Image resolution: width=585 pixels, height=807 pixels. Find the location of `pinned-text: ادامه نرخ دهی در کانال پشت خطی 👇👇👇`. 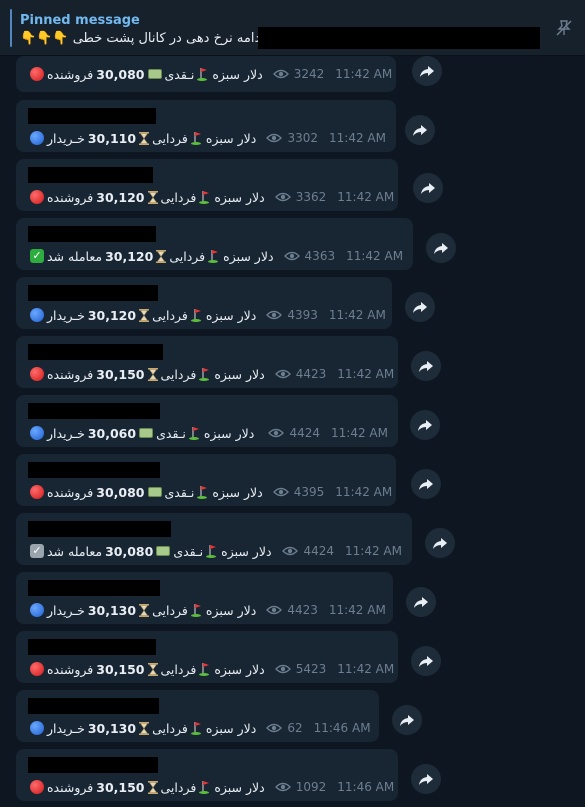

pinned-text: ادامه نرخ دهی در کانال پشت خطی 👇👇👇 is located at coordinates (142, 38).